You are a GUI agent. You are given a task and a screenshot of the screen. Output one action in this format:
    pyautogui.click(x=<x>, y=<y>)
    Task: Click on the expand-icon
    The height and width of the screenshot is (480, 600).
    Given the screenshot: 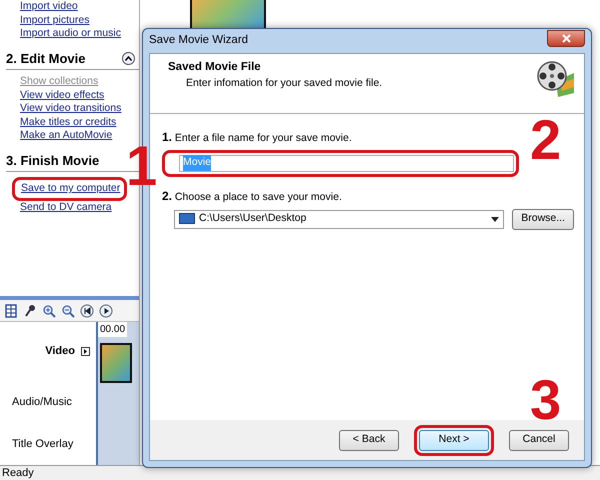 What is the action you would take?
    pyautogui.click(x=85, y=351)
    